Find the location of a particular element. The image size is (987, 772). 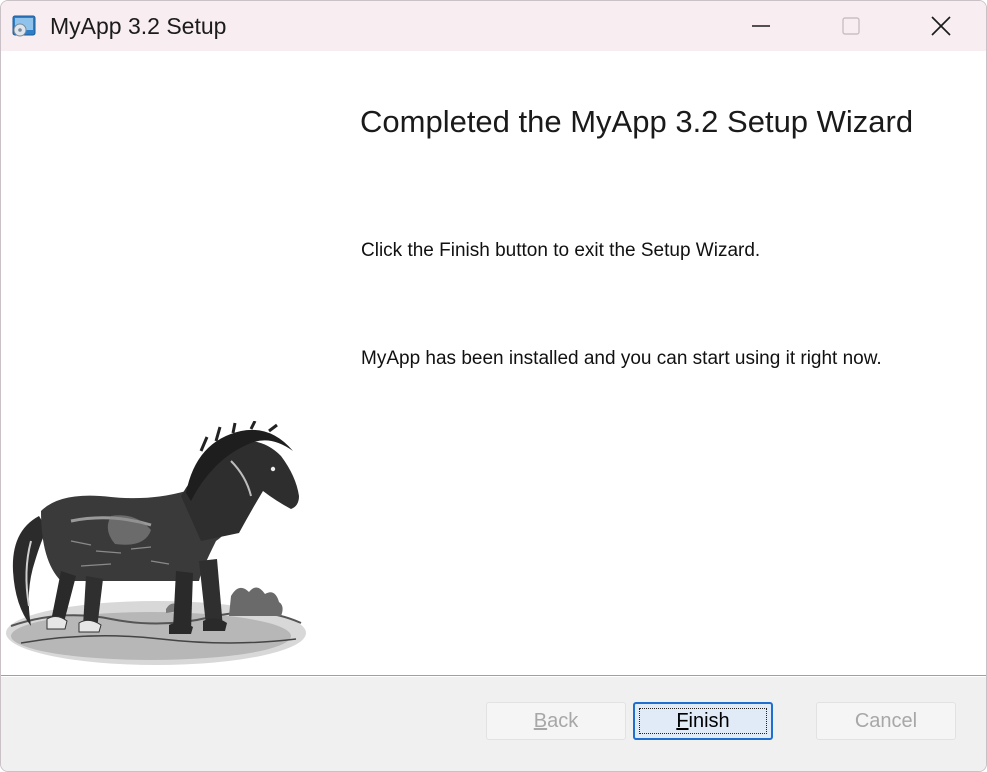

button-bar: Back Finish Cancel is located at coordinates (493, 724).